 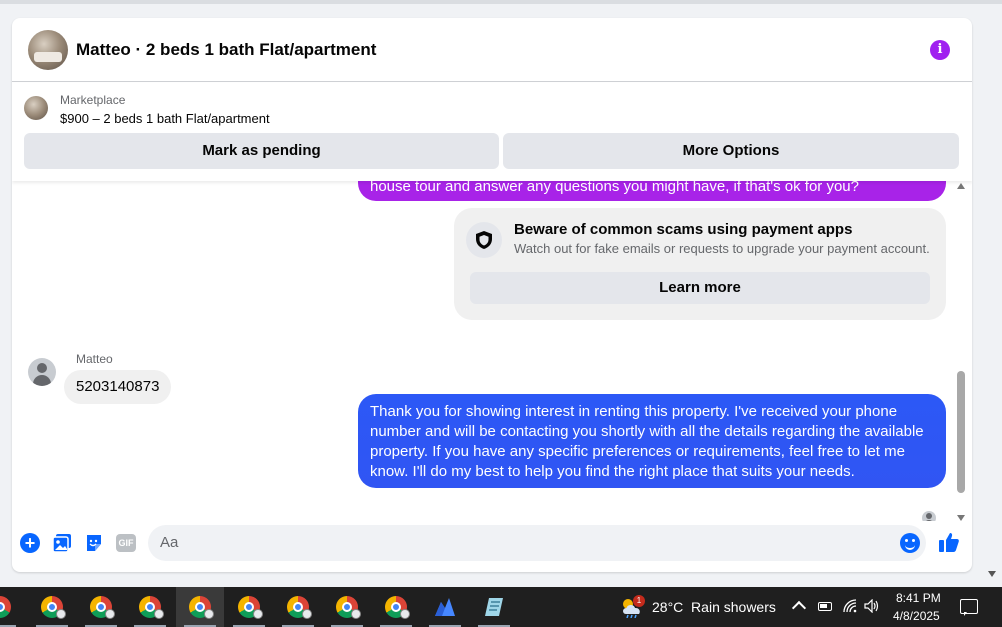 What do you see at coordinates (492, 50) in the screenshot?
I see `chat-header: Matteo · 2 beds 1 bath Flat/apartment i` at bounding box center [492, 50].